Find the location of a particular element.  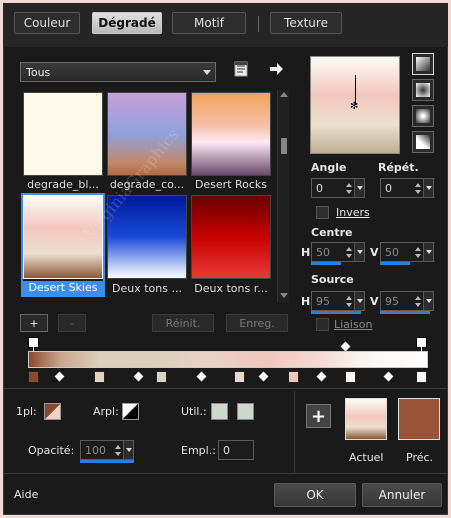

user-color-label: Util.: is located at coordinates (194, 411).